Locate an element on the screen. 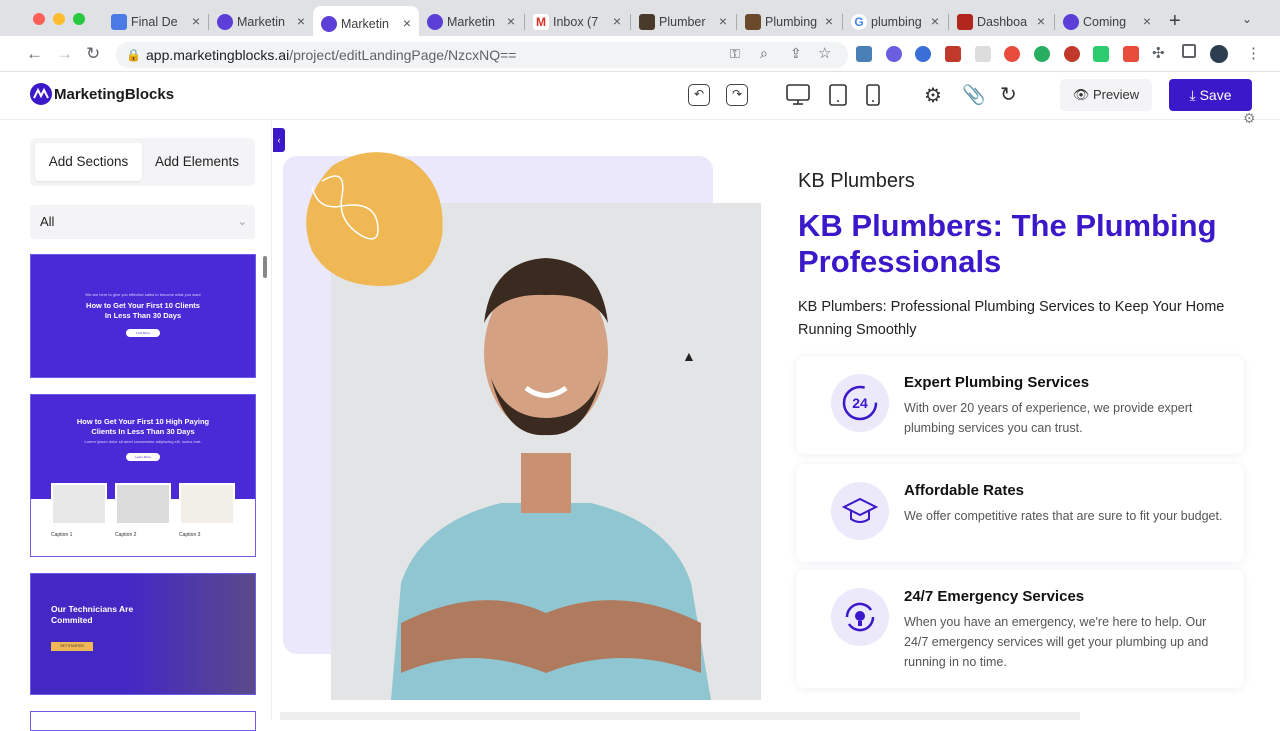 The width and height of the screenshot is (1280, 731). tab-search-icon: ⌄ is located at coordinates (1247, 19).